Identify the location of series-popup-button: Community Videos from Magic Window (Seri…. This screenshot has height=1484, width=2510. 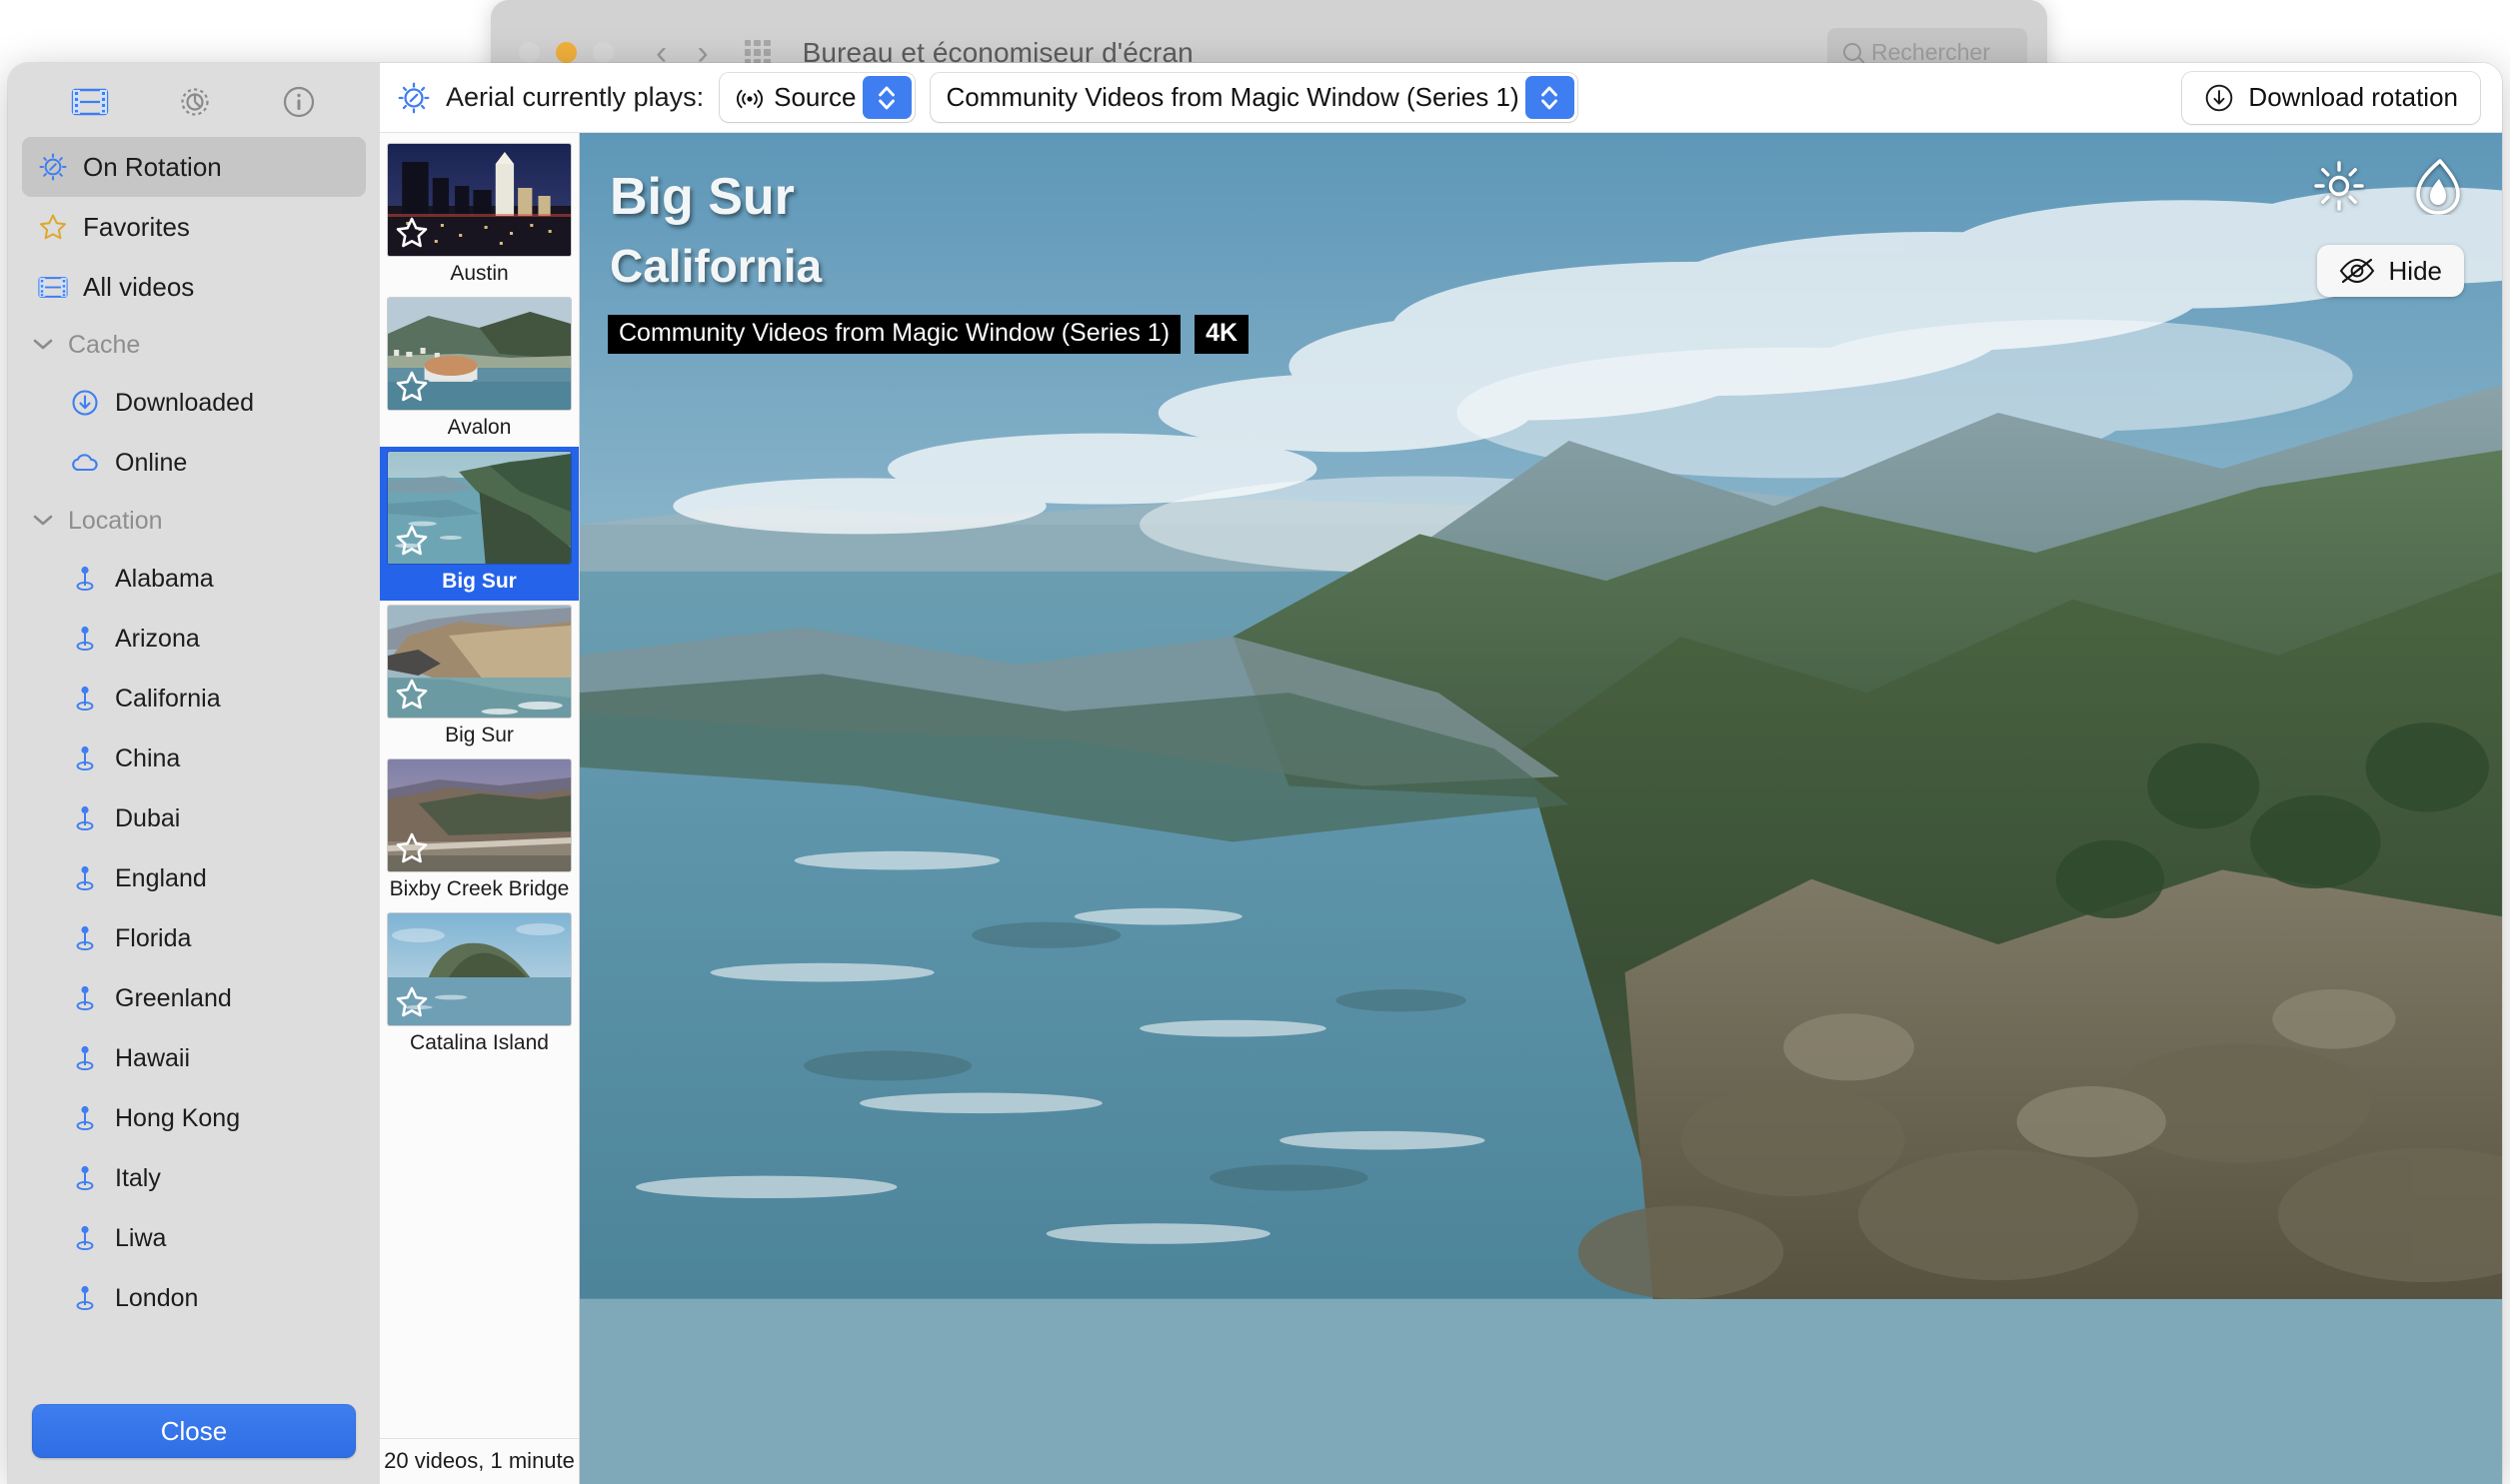
(1253, 97).